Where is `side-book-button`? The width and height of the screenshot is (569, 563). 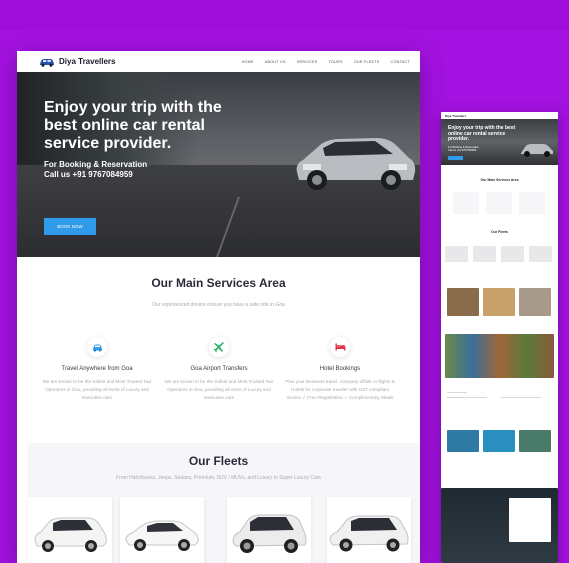 side-book-button is located at coordinates (455, 158).